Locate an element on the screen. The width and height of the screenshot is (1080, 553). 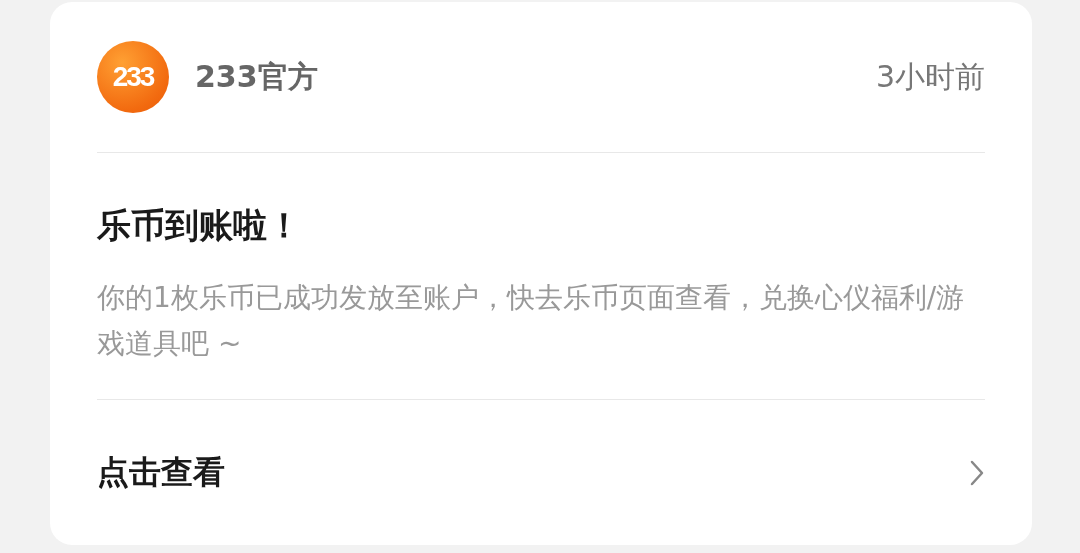
message-time: 3小时前 is located at coordinates (930, 76).